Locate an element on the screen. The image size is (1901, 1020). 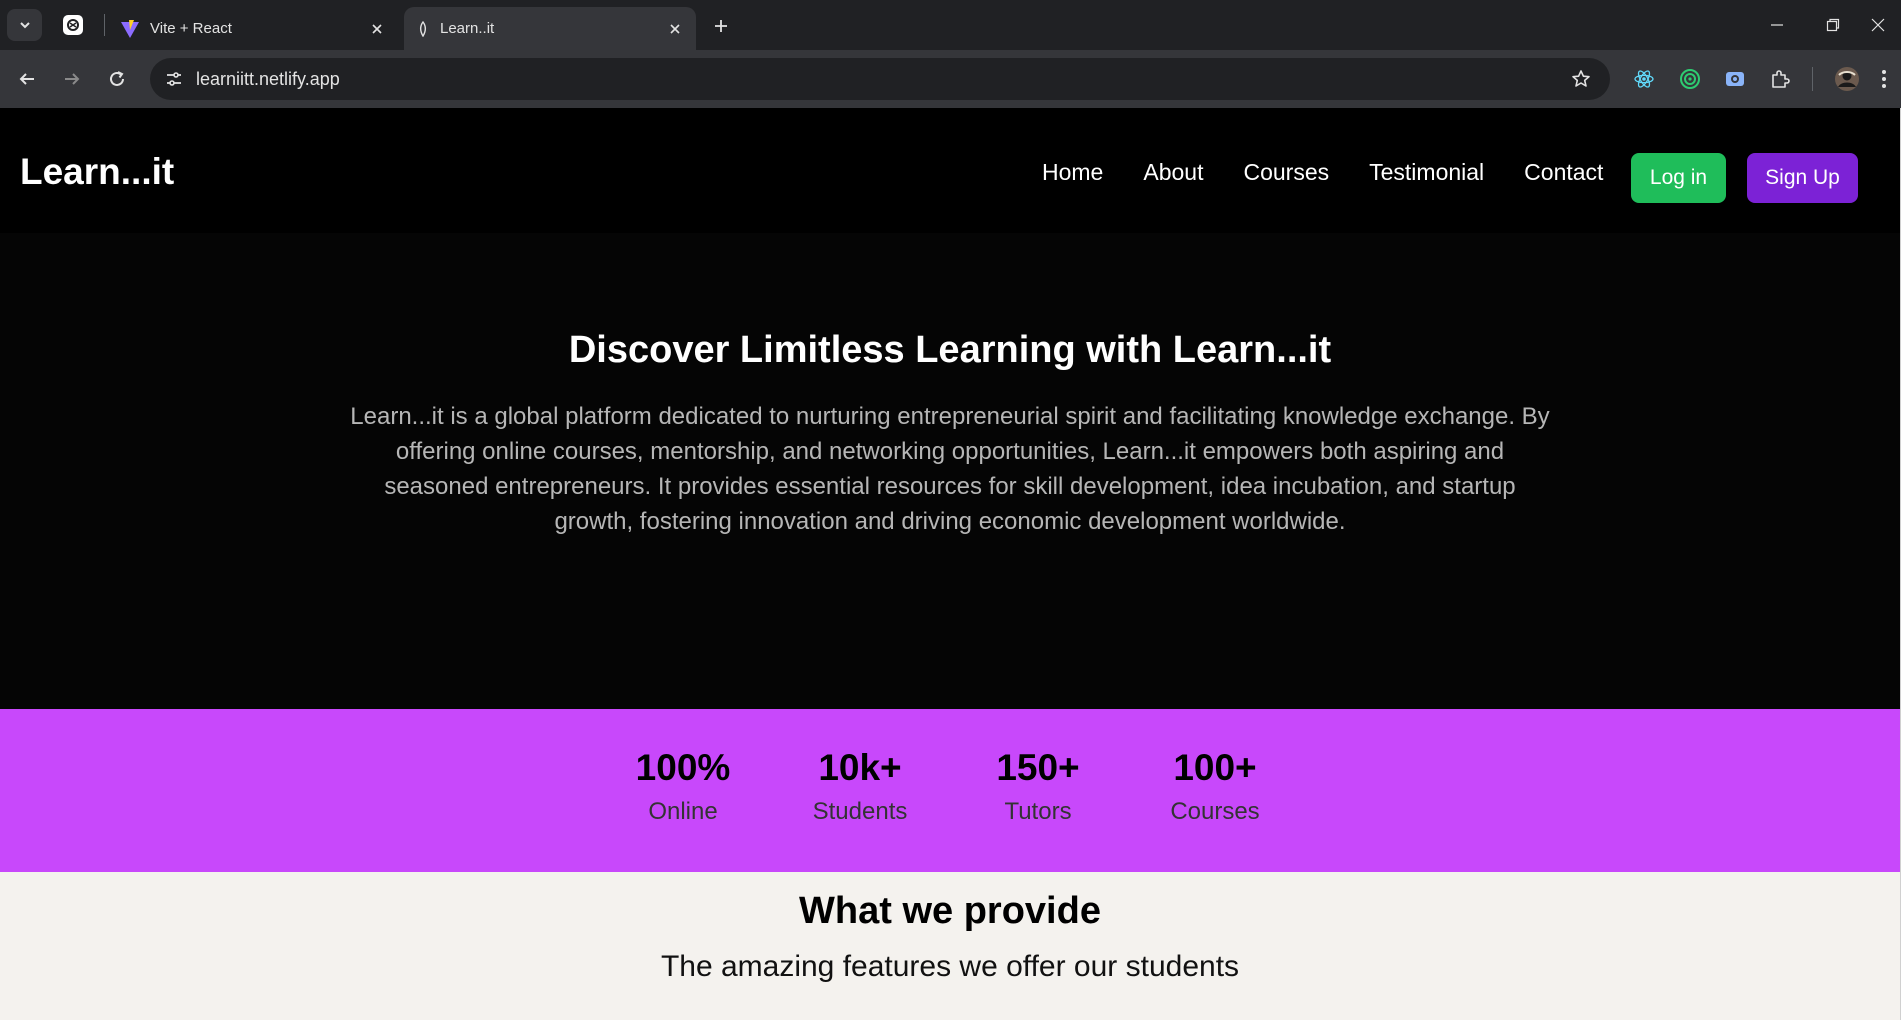
new-tab-button is located at coordinates (721, 26).